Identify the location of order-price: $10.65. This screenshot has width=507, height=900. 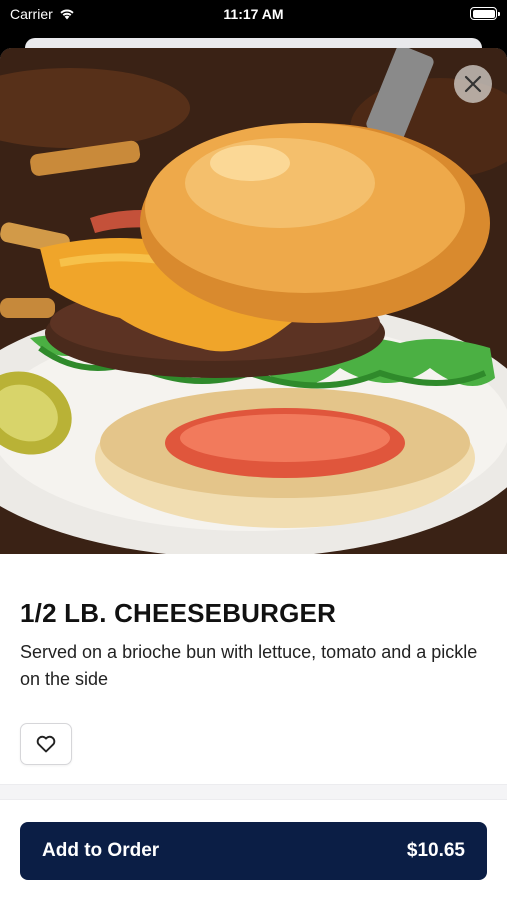
(435, 850).